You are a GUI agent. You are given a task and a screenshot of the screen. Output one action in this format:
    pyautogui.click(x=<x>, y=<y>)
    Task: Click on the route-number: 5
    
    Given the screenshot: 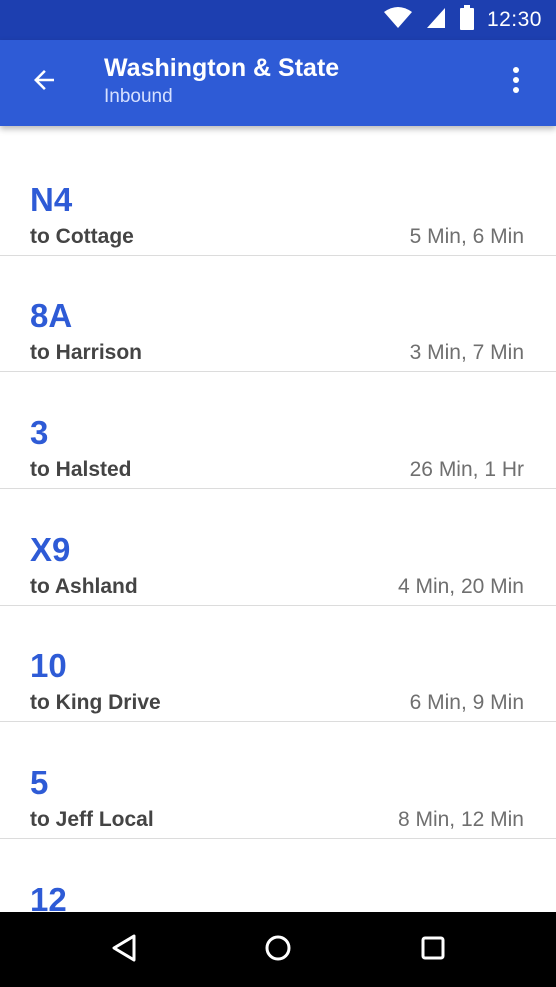 What is the action you would take?
    pyautogui.click(x=39, y=782)
    